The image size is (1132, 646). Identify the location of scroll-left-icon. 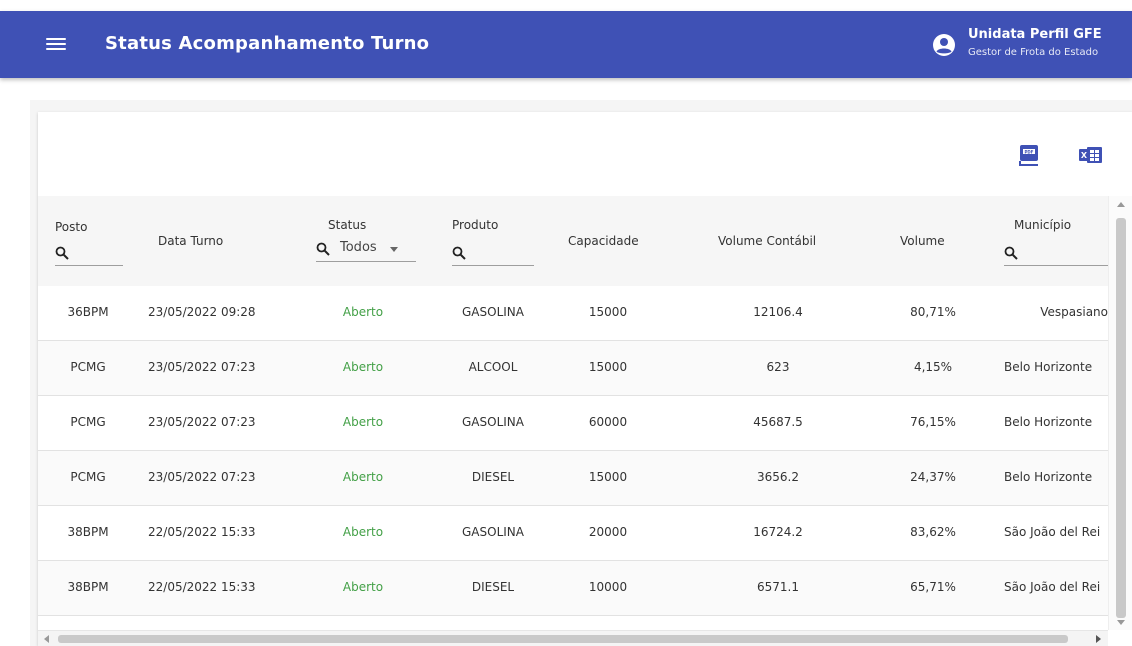
(46, 639).